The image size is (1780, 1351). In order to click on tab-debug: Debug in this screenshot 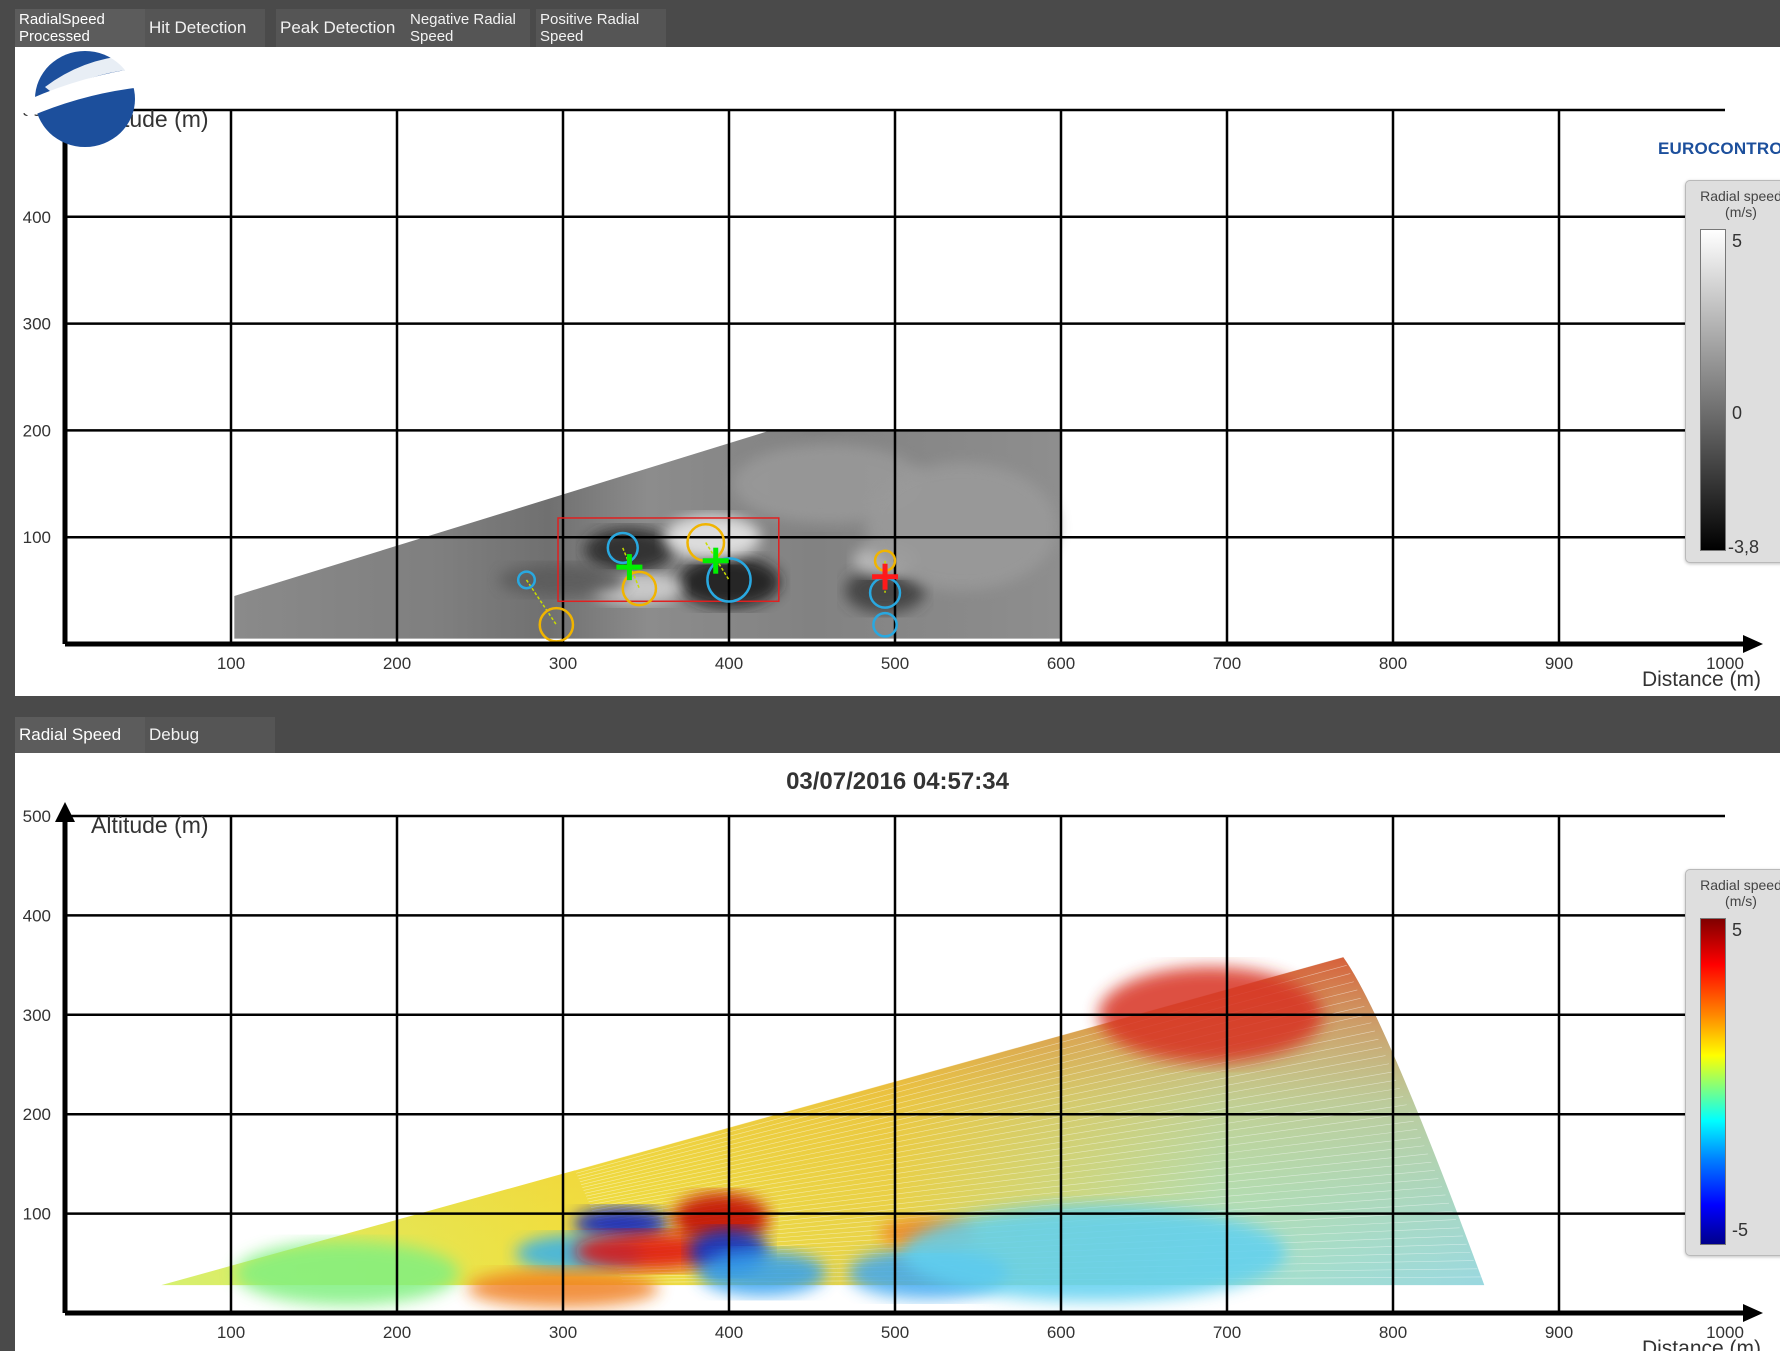, I will do `click(210, 735)`.